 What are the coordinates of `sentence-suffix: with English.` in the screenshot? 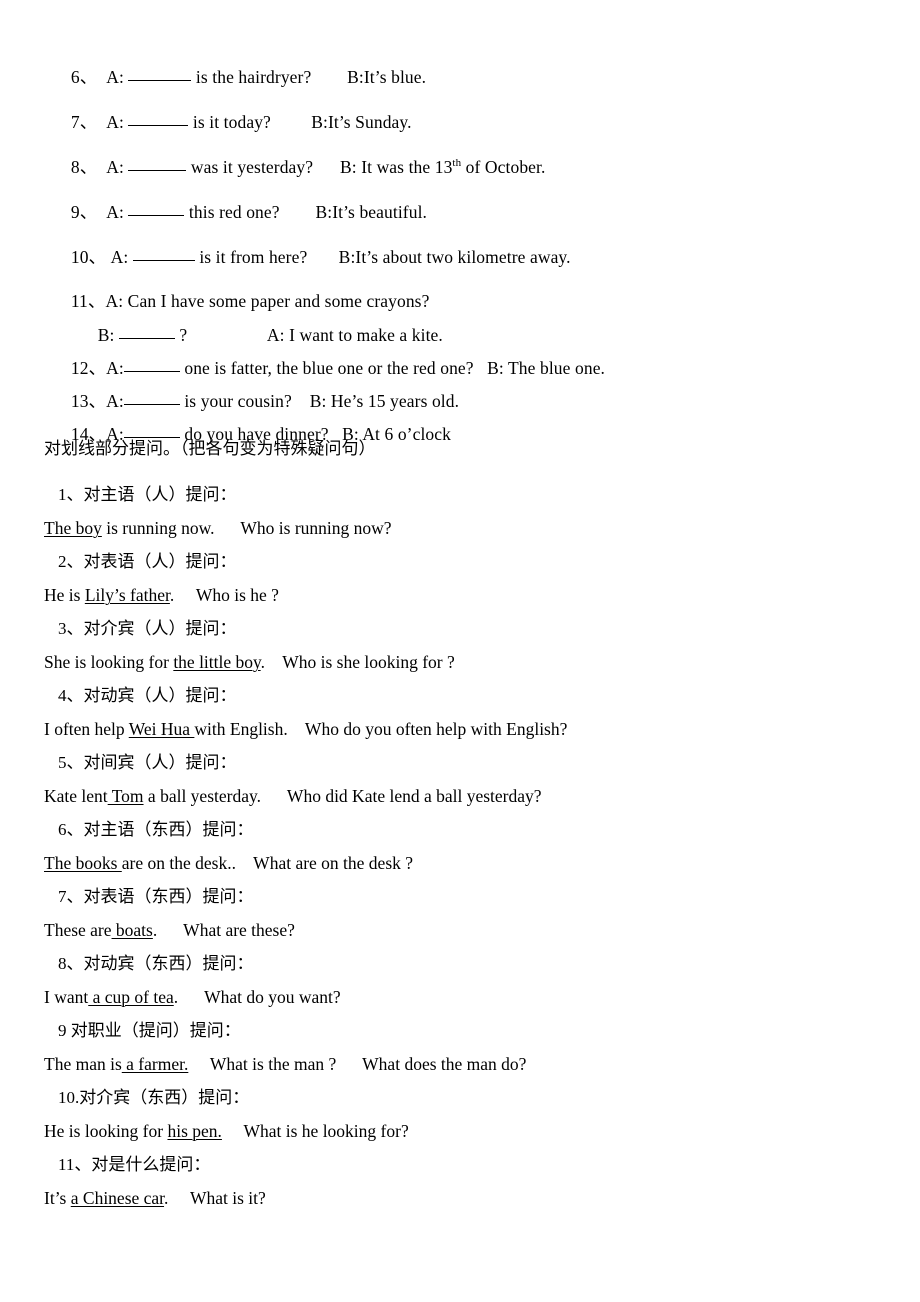 It's located at (241, 729).